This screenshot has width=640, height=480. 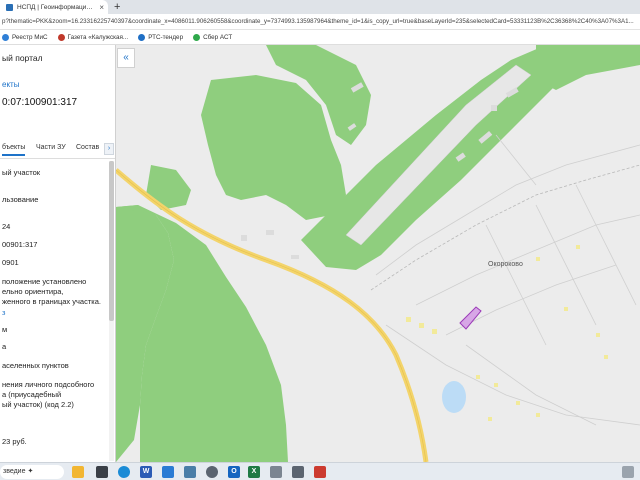 I want to click on info-line: 24, so click(x=6, y=226).